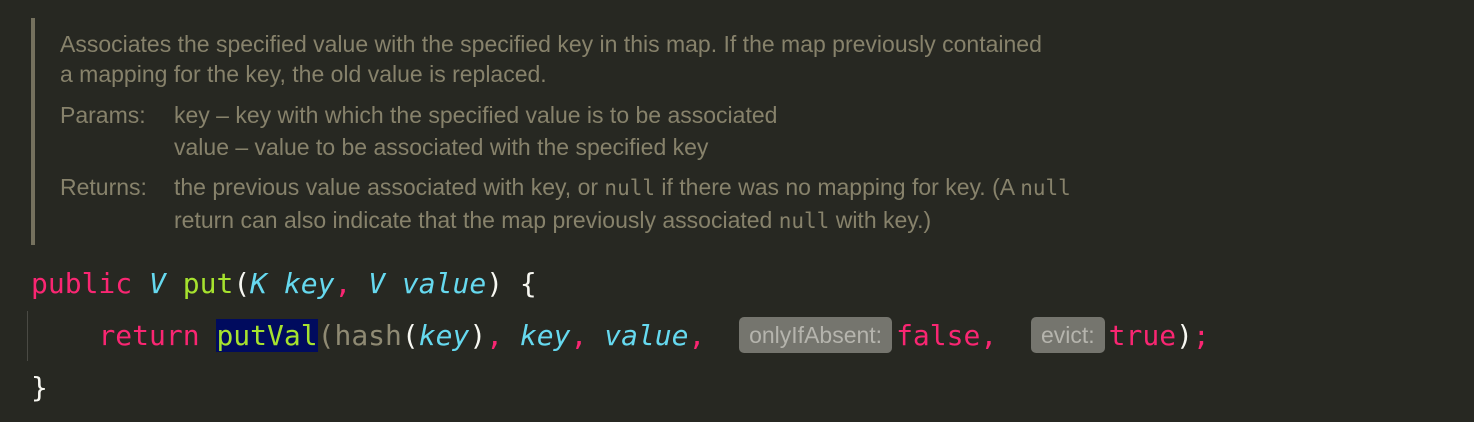 This screenshot has width=1474, height=422. I want to click on literal-true: true, so click(1142, 335).